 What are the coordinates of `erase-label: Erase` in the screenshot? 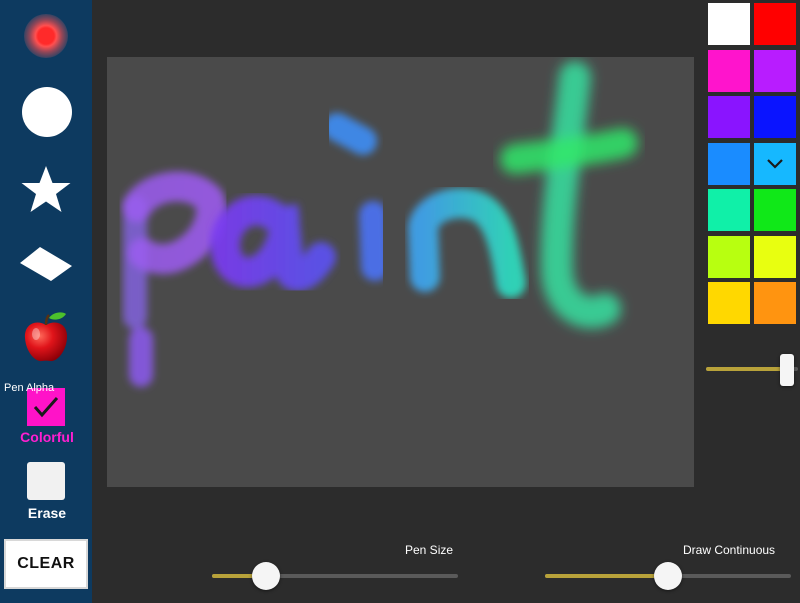 It's located at (47, 513).